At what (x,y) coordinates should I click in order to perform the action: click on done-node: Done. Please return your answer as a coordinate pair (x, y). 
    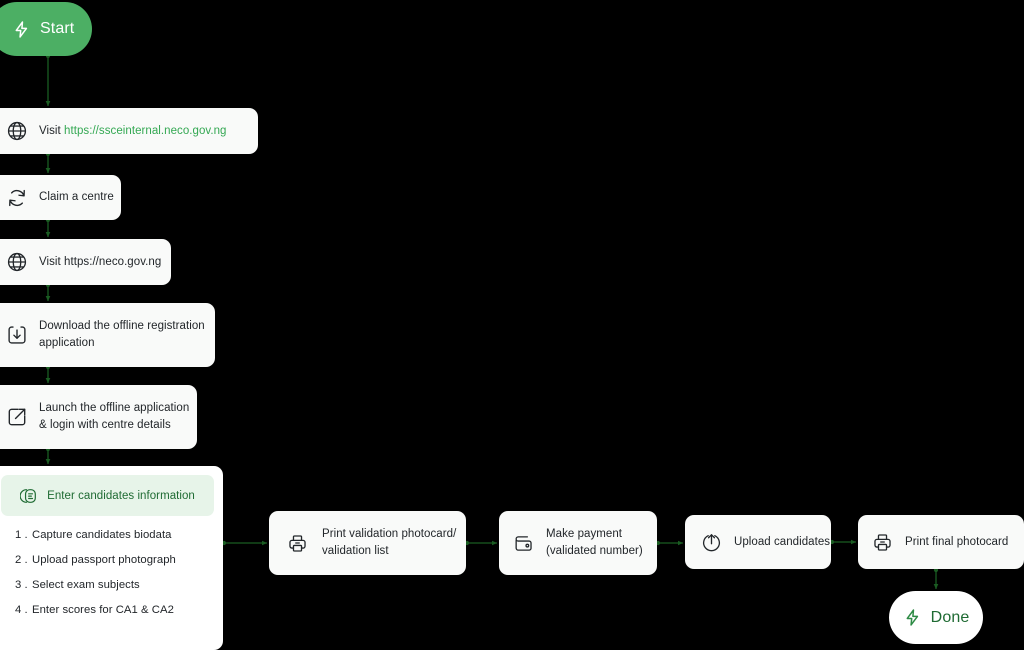
    Looking at the image, I should click on (936, 617).